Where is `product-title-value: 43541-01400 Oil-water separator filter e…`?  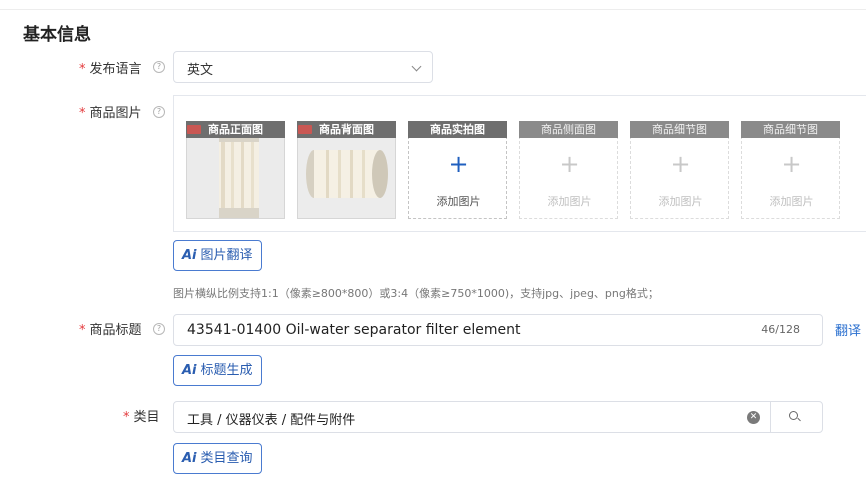 product-title-value: 43541-01400 Oil-water separator filter e… is located at coordinates (354, 330).